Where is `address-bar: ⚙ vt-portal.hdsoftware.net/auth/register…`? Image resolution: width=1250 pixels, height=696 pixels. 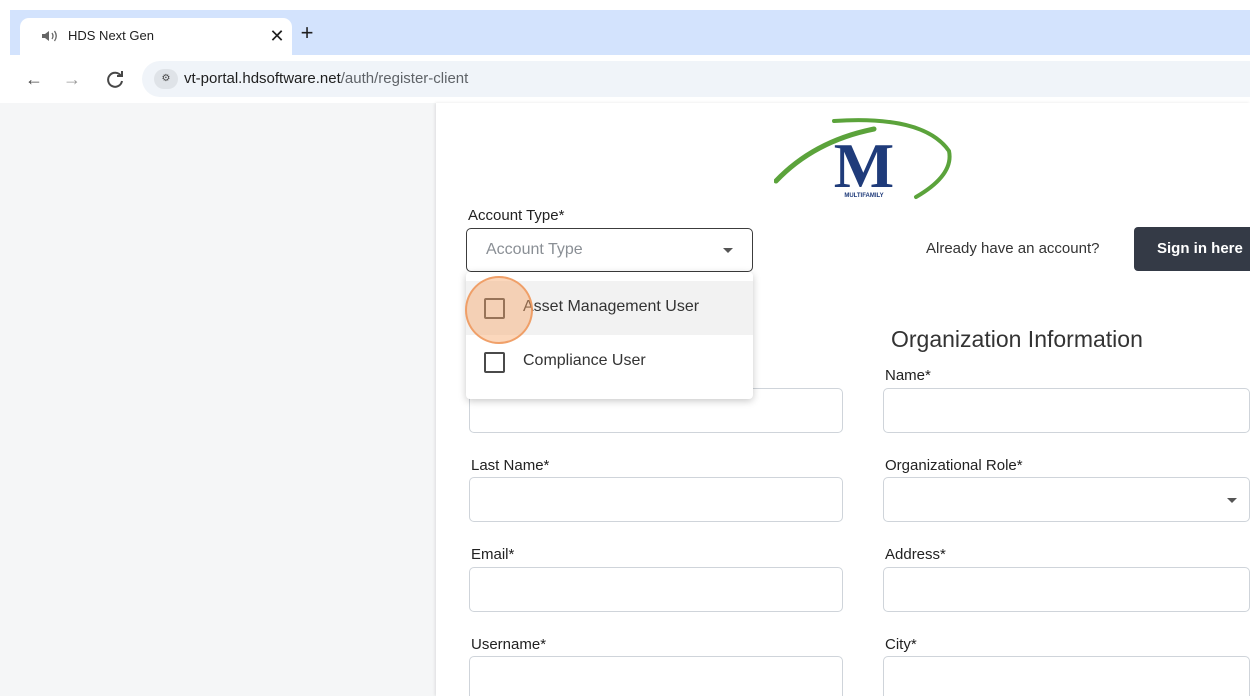
address-bar: ⚙ vt-portal.hdsoftware.net/auth/register… is located at coordinates (696, 79).